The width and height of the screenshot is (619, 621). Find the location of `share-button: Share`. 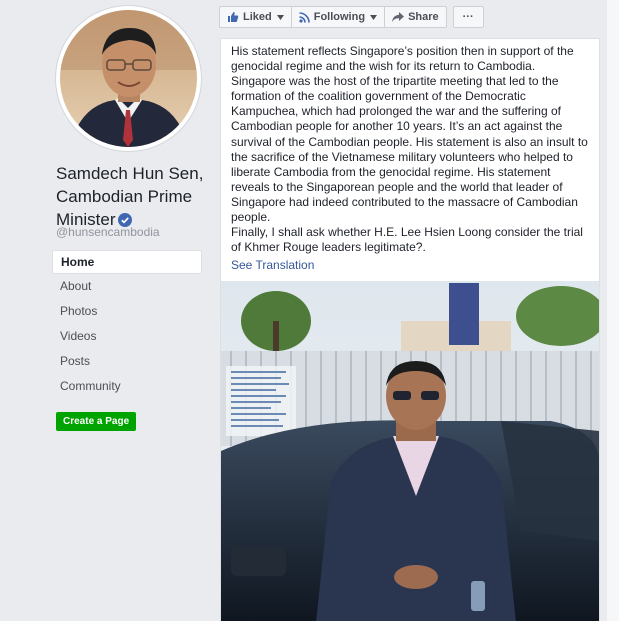

share-button: Share is located at coordinates (415, 17).